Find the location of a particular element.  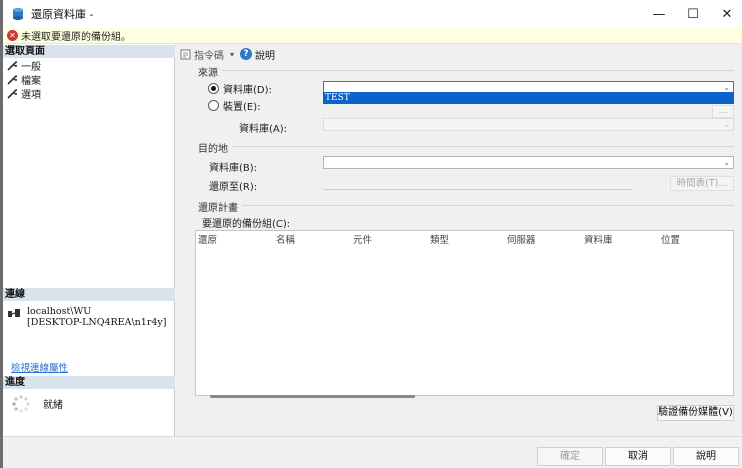

page-item-label: 選項 is located at coordinates (31, 95).